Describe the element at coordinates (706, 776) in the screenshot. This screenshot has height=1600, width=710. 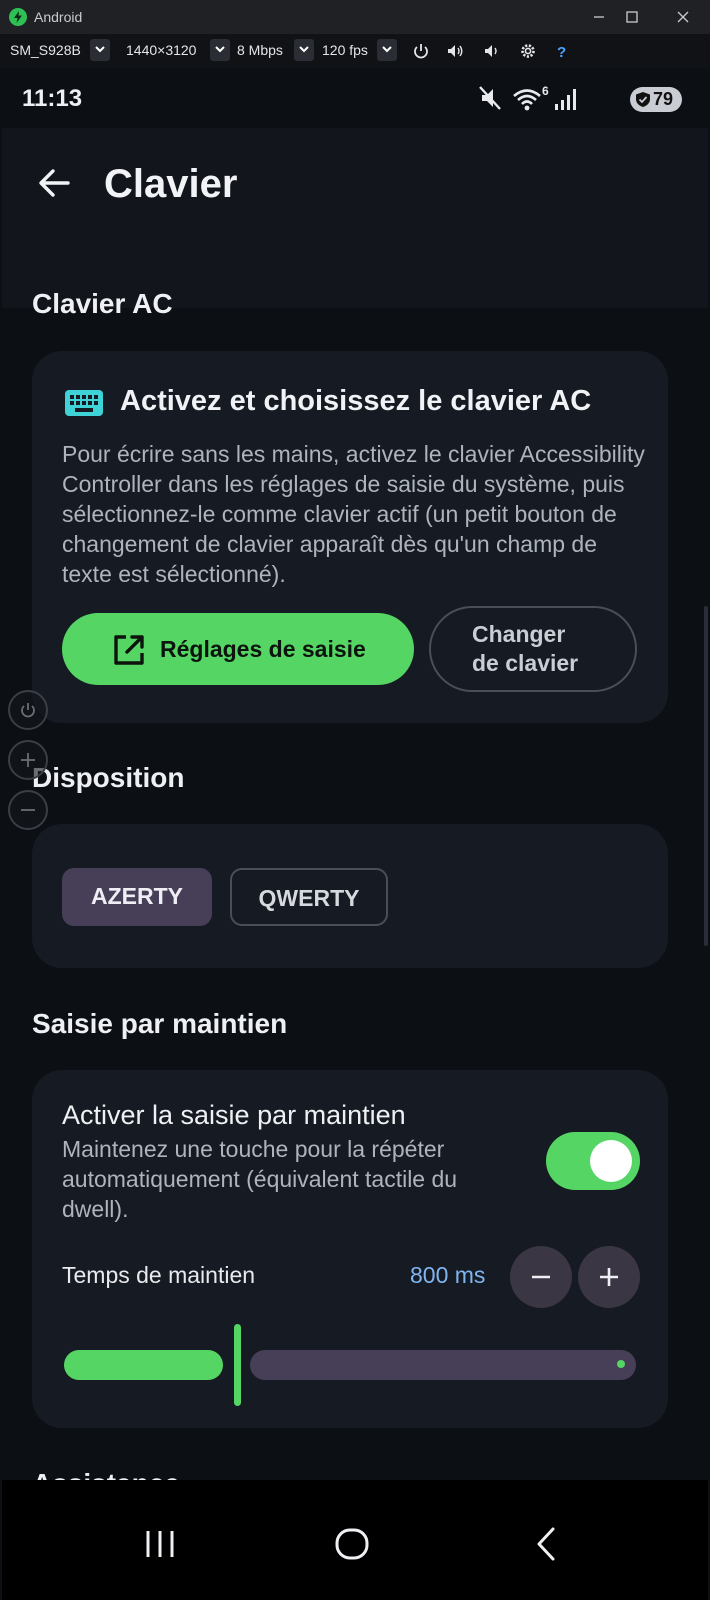
I see `scrollbar` at that location.